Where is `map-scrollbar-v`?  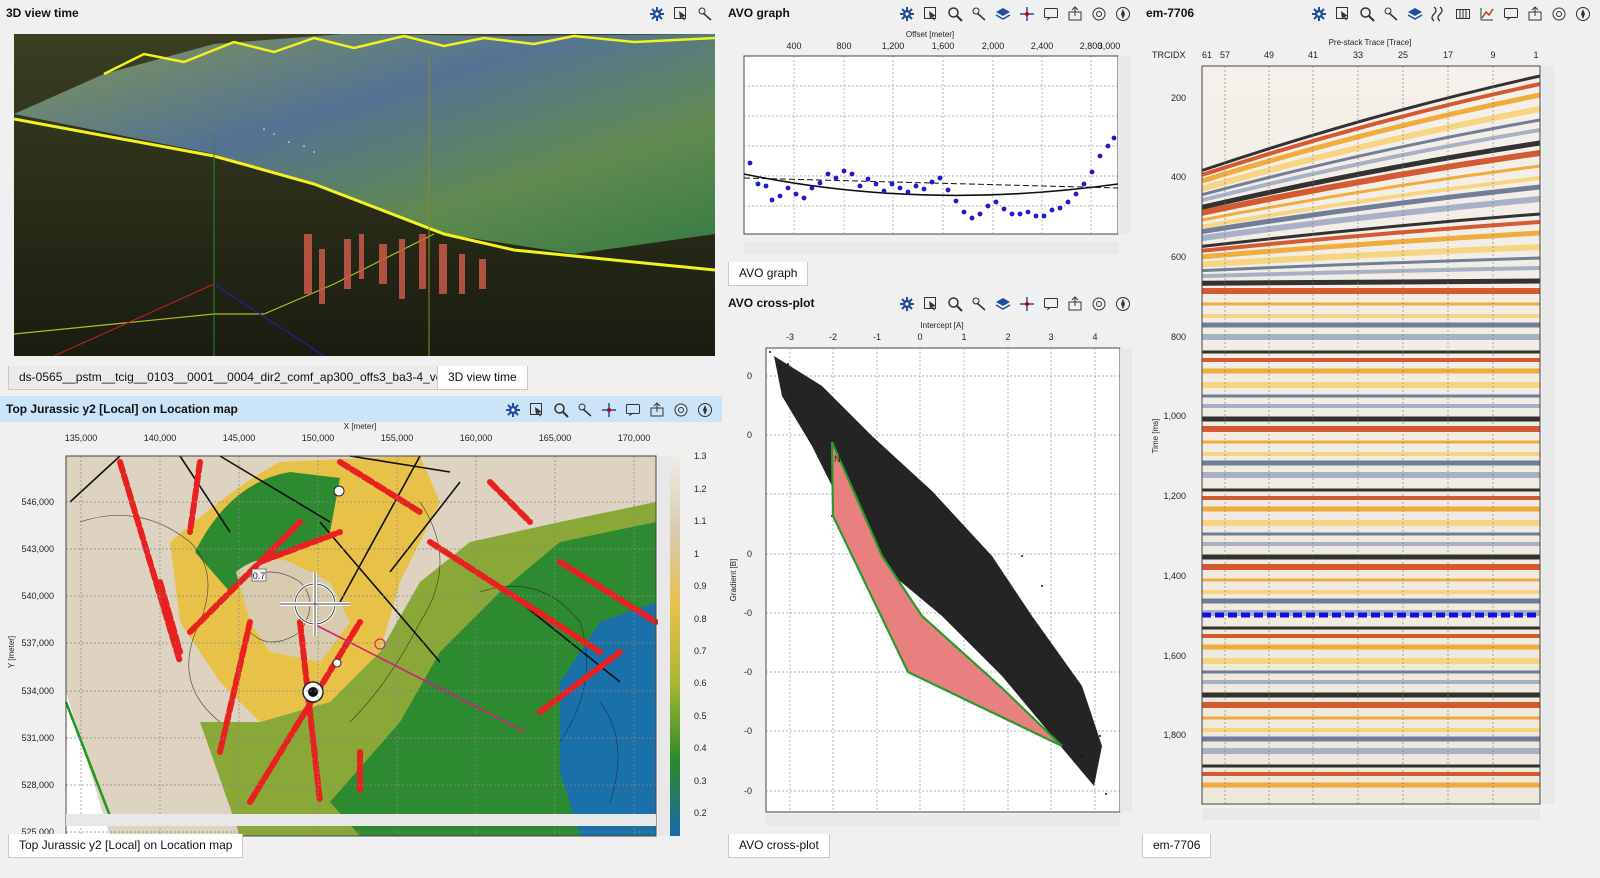
map-scrollbar-v is located at coordinates (664, 646).